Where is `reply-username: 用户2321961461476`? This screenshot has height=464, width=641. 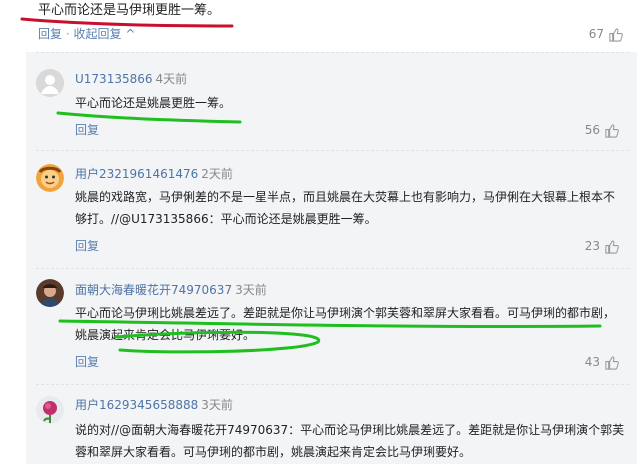 reply-username: 用户2321961461476 is located at coordinates (136, 174).